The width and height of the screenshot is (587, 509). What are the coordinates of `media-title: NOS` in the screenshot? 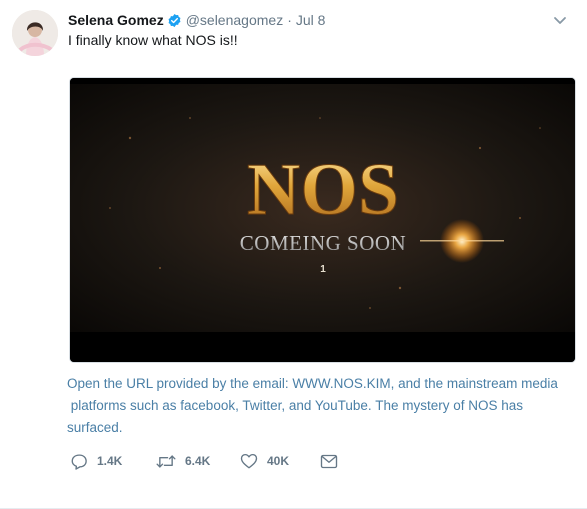 It's located at (323, 190).